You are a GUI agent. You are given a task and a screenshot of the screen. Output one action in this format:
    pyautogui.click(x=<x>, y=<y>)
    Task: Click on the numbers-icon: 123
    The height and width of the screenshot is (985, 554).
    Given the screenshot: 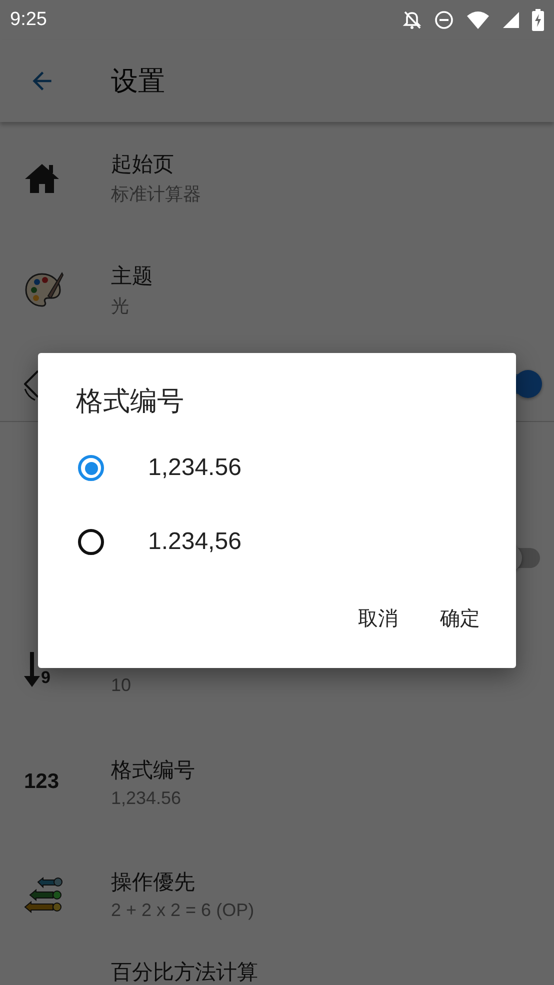 What is the action you would take?
    pyautogui.click(x=42, y=782)
    